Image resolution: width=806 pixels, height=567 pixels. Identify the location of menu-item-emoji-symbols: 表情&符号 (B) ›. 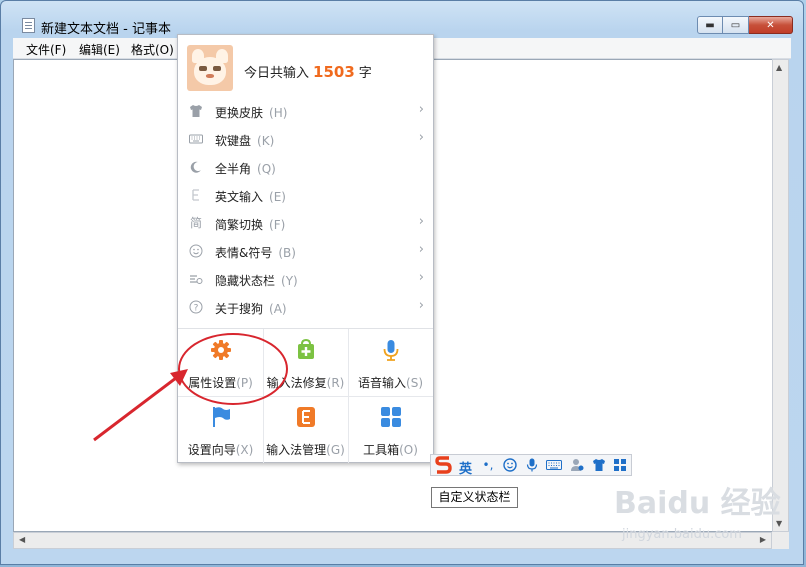
(305, 251).